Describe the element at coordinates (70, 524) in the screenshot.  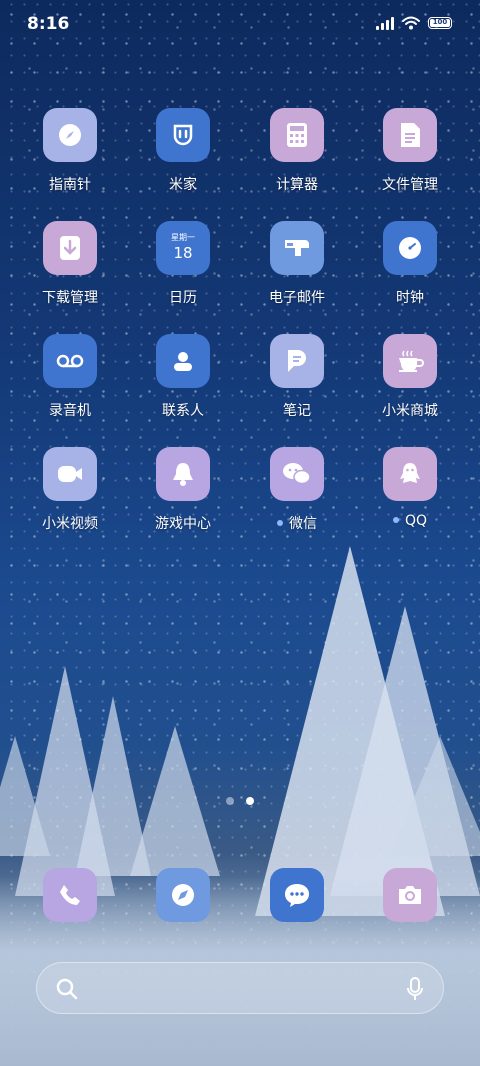
I see `app-label: 小米视频` at that location.